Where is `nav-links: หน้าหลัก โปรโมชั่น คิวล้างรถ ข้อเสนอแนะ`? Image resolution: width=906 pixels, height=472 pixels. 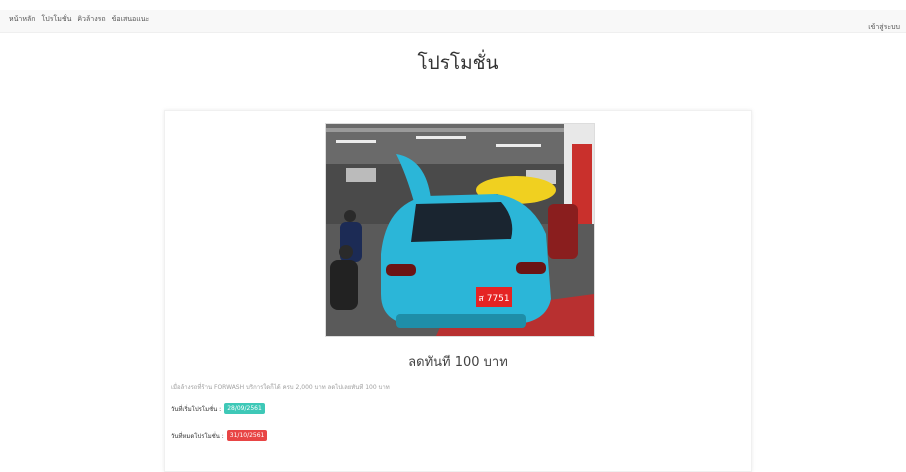 nav-links: หน้าหลัก โปรโมชั่น คิวล้างรถ ข้อเสนอแนะ is located at coordinates (79, 19).